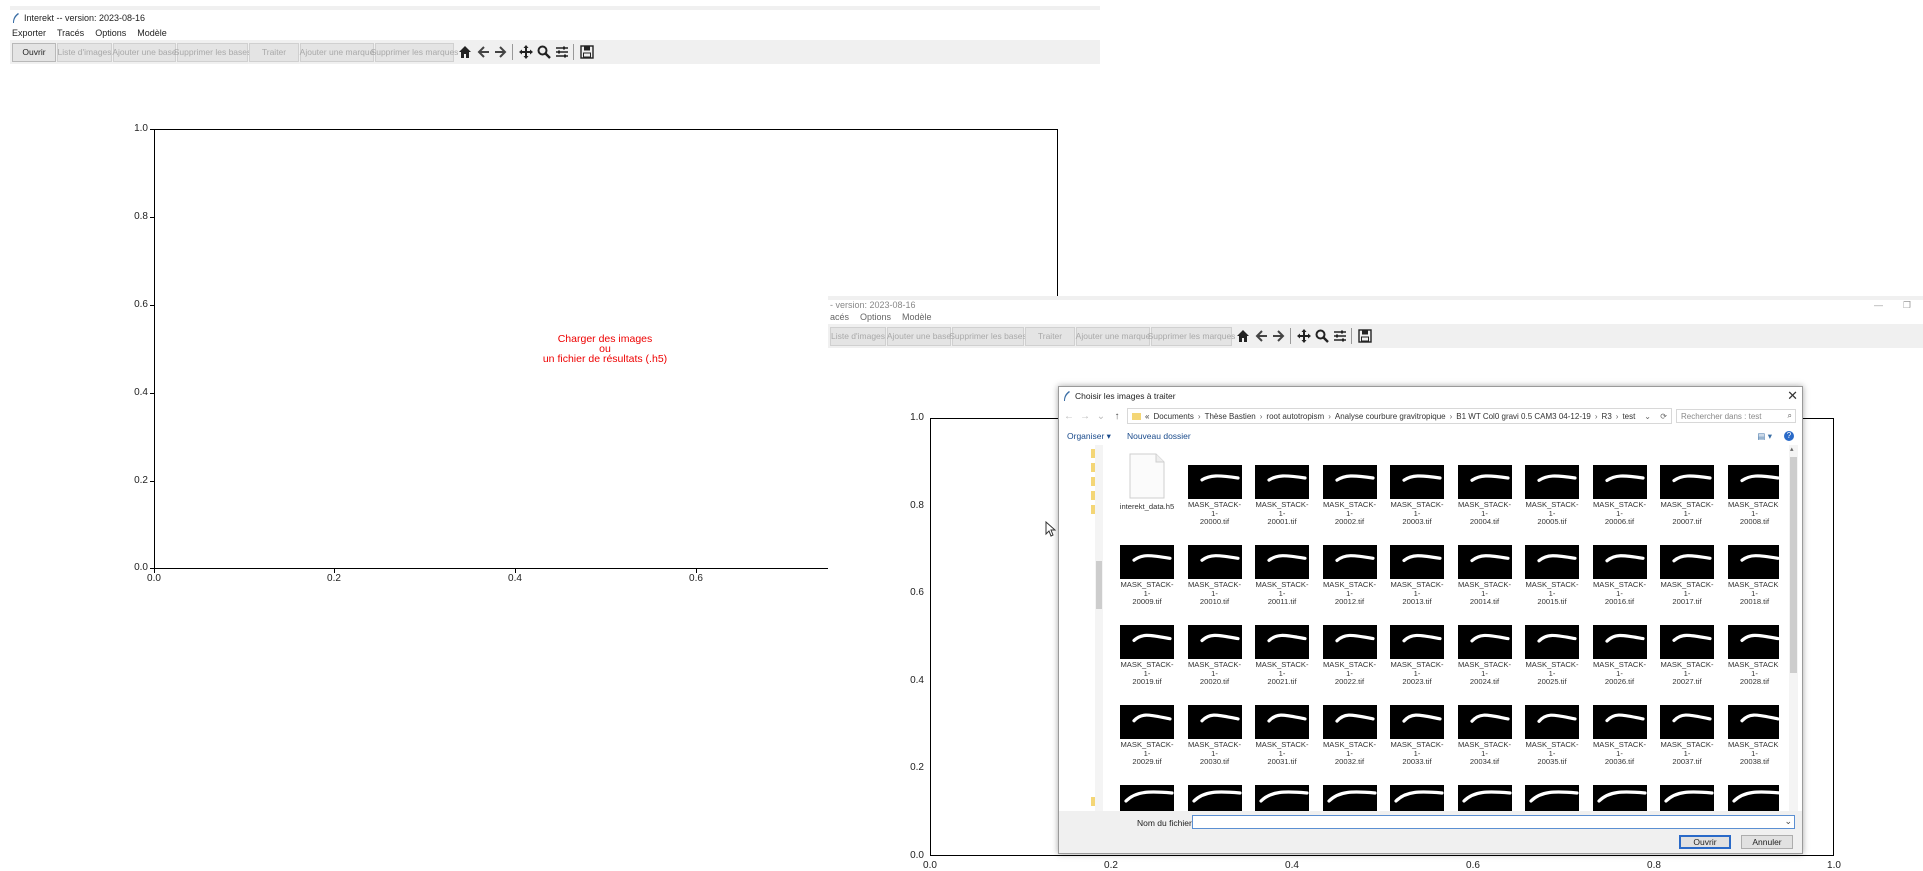 The image size is (1923, 871). What do you see at coordinates (1485, 576) in the screenshot?
I see `file-item: MASK_STACK-1- 20014.tif` at bounding box center [1485, 576].